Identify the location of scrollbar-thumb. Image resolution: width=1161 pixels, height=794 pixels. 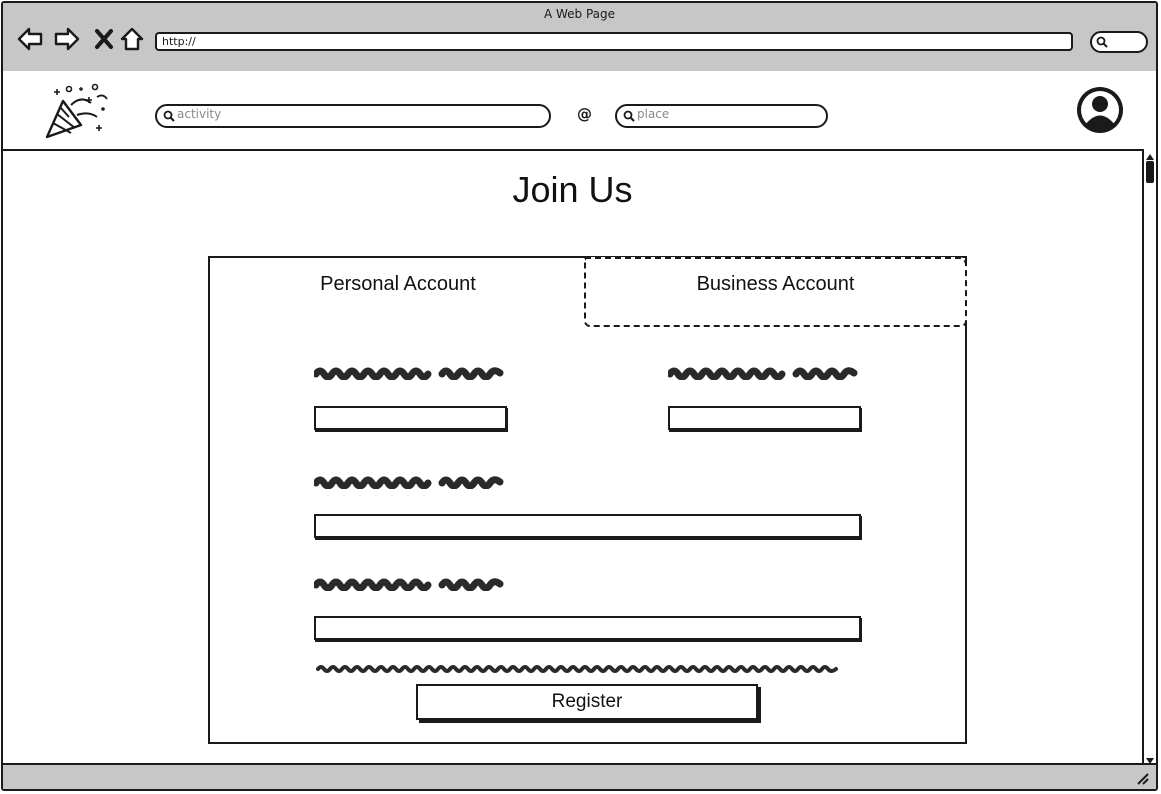
(1150, 172).